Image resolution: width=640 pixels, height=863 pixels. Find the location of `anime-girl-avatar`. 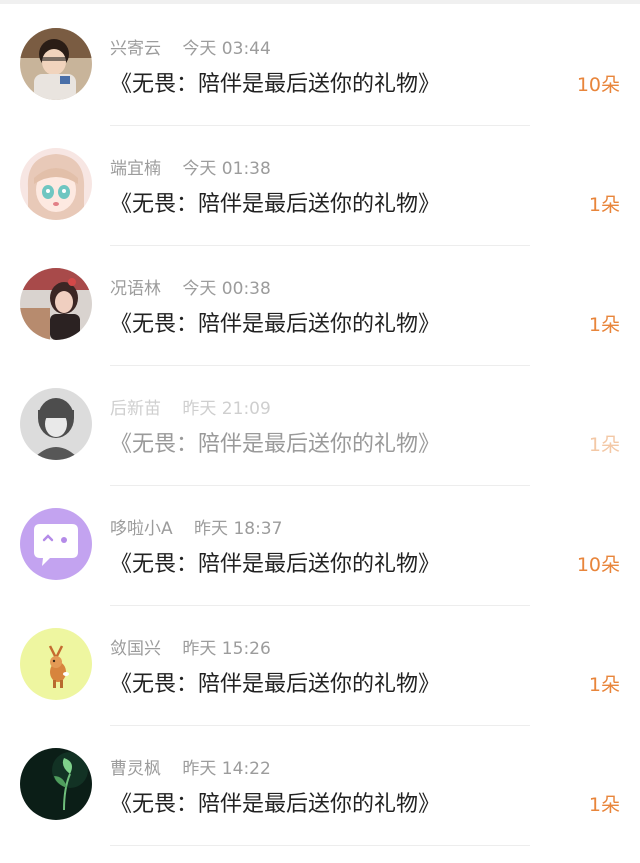

anime-girl-avatar is located at coordinates (56, 184).